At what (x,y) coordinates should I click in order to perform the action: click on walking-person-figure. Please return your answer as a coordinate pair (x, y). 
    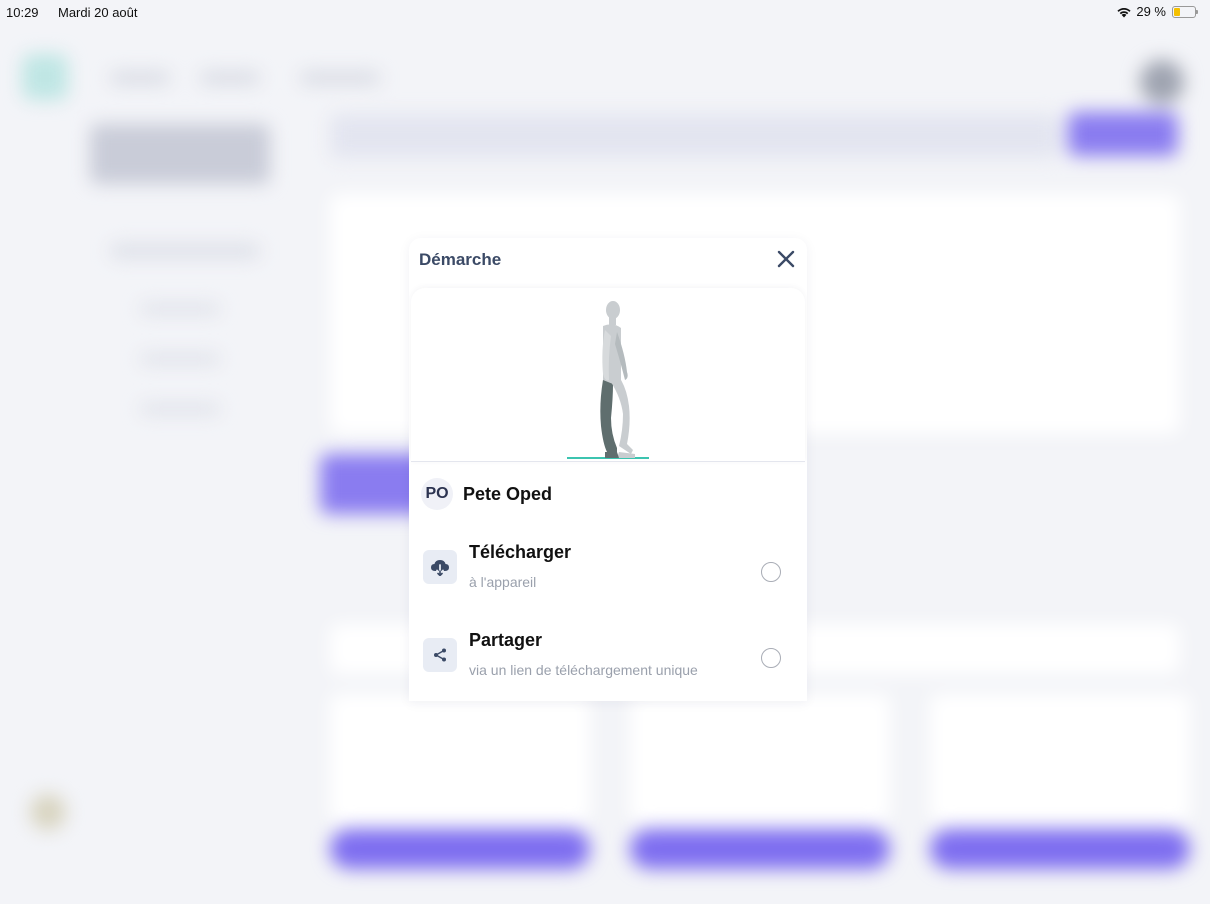
    Looking at the image, I should click on (608, 380).